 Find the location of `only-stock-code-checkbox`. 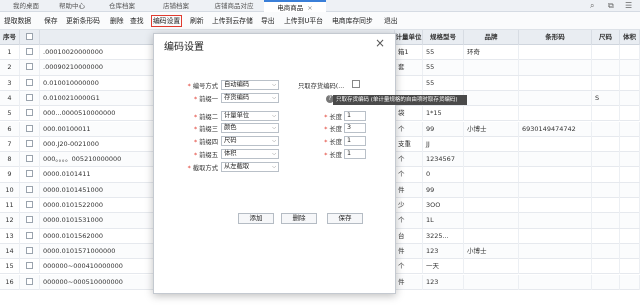

only-stock-code-checkbox is located at coordinates (356, 84).